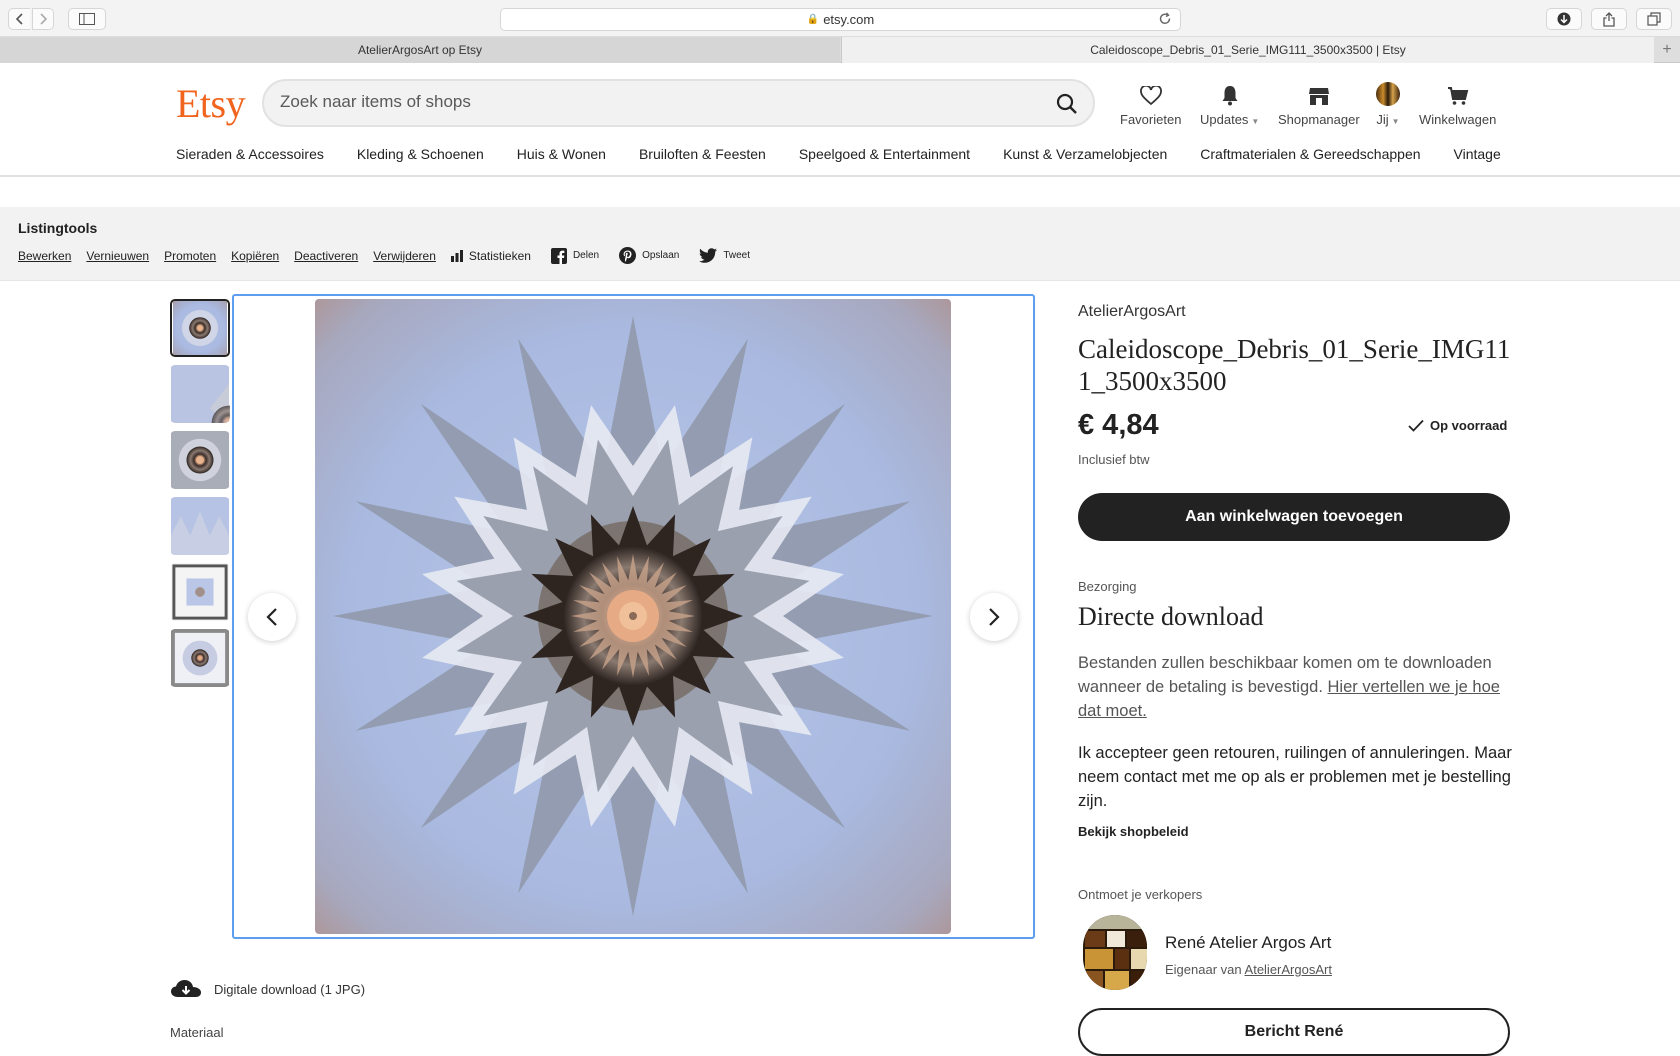 The image size is (1680, 1056). Describe the element at coordinates (1133, 831) in the screenshot. I see `shop-policy-link: Bekijk shopbeleid` at that location.